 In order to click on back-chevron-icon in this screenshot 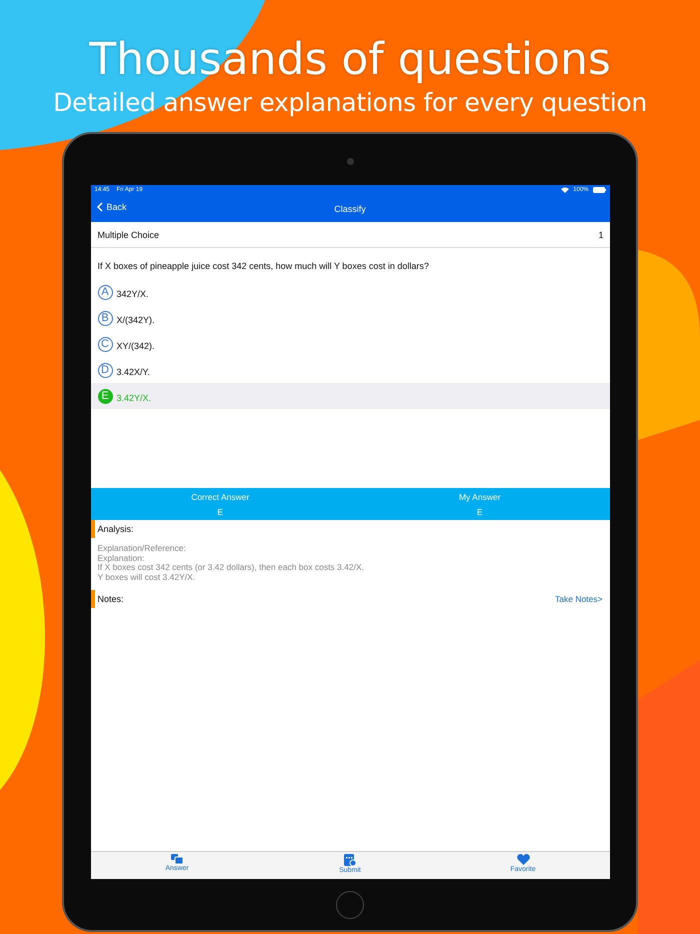, I will do `click(99, 207)`.